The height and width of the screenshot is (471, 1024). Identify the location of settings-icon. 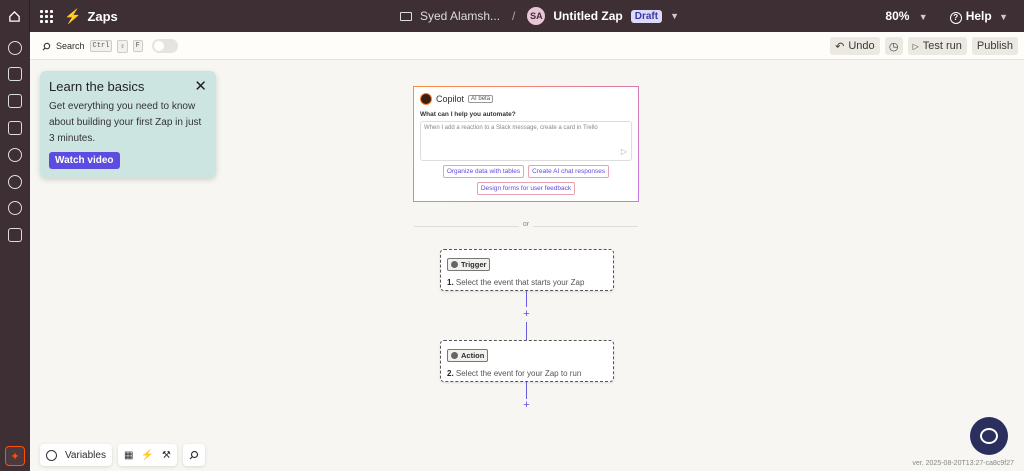
(15, 208).